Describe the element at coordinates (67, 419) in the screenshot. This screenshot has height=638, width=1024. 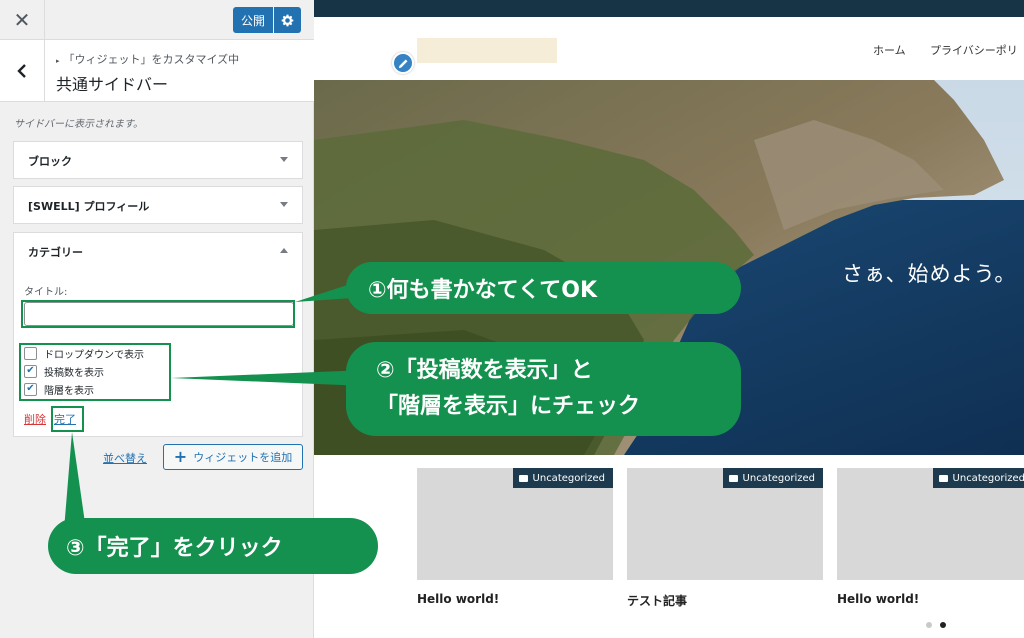
I see `highlight-done-link` at that location.